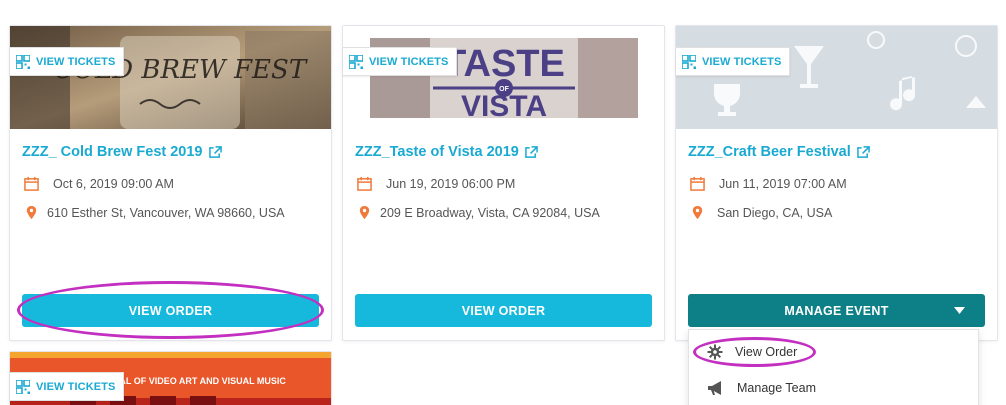  I want to click on event-date-text: Oct 6, 2019 09:00 AM, so click(113, 183).